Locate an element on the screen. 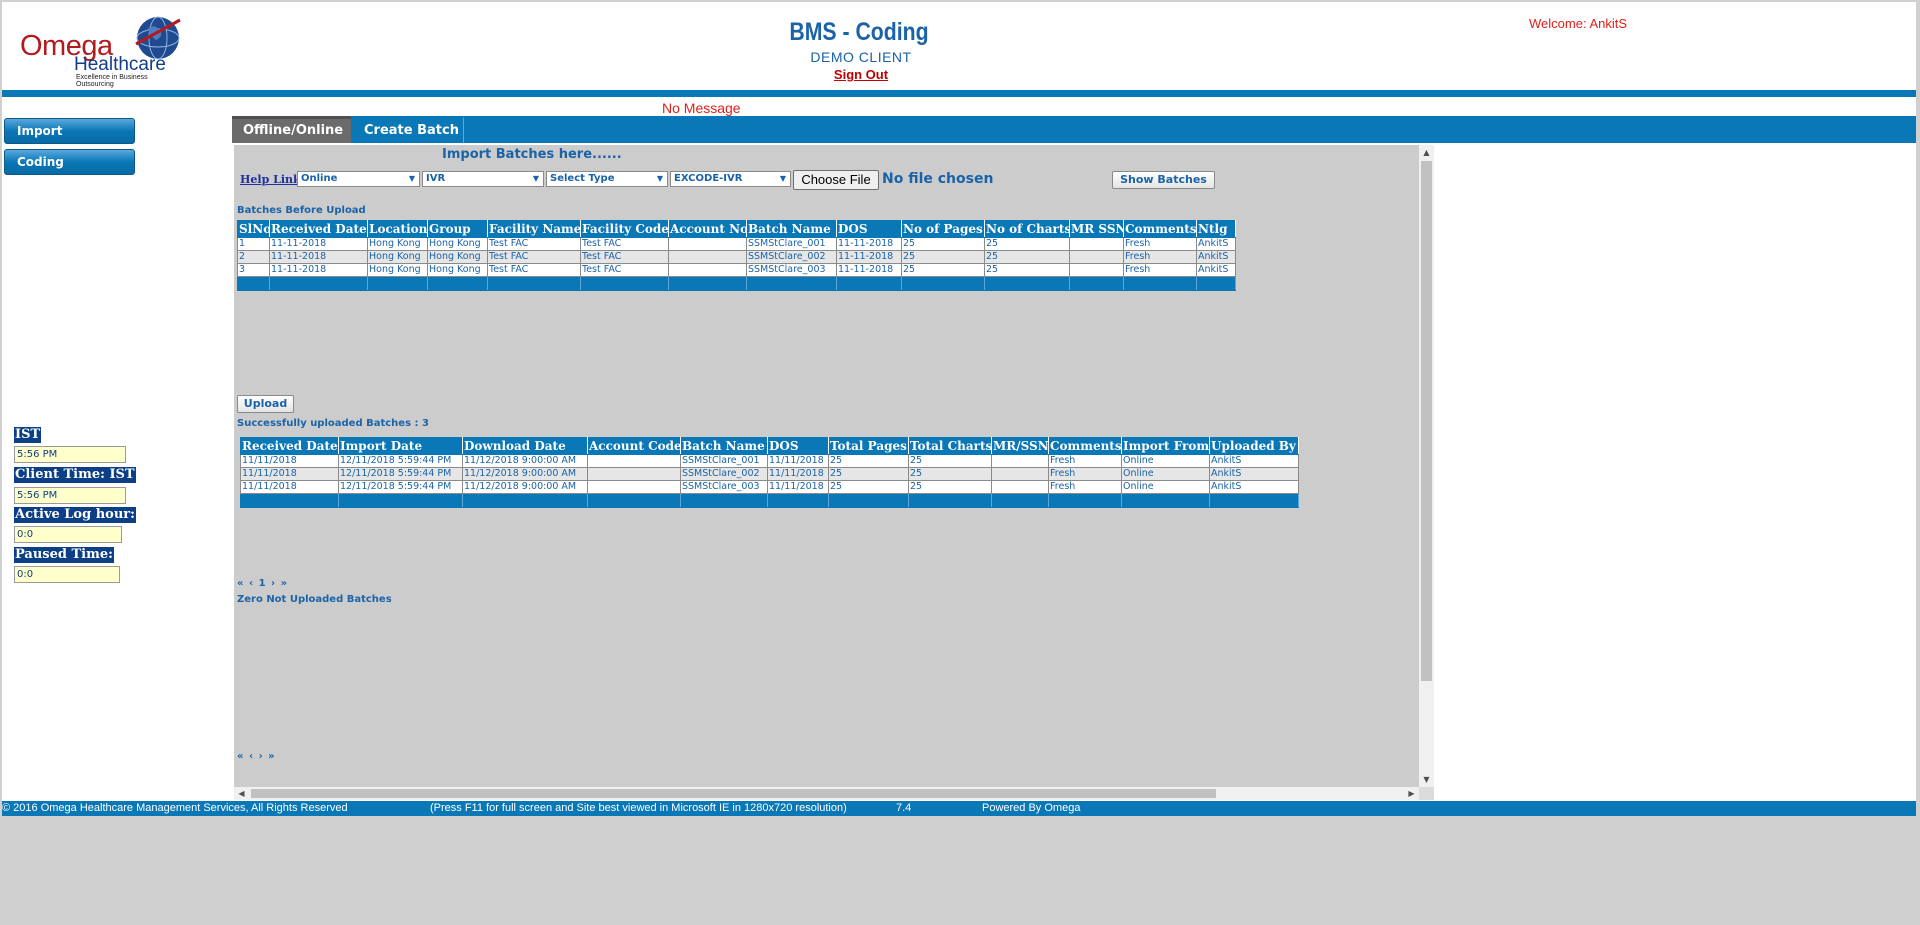 The image size is (1920, 925). tab-create-batch: Create Batch is located at coordinates (409, 129).